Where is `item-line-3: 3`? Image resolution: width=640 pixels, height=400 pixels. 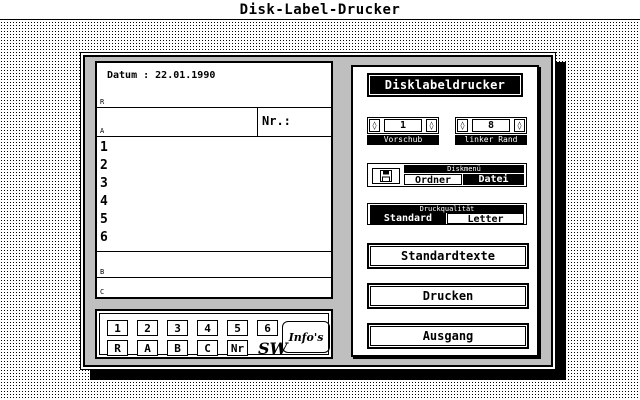
item-line-3: 3 is located at coordinates (104, 184).